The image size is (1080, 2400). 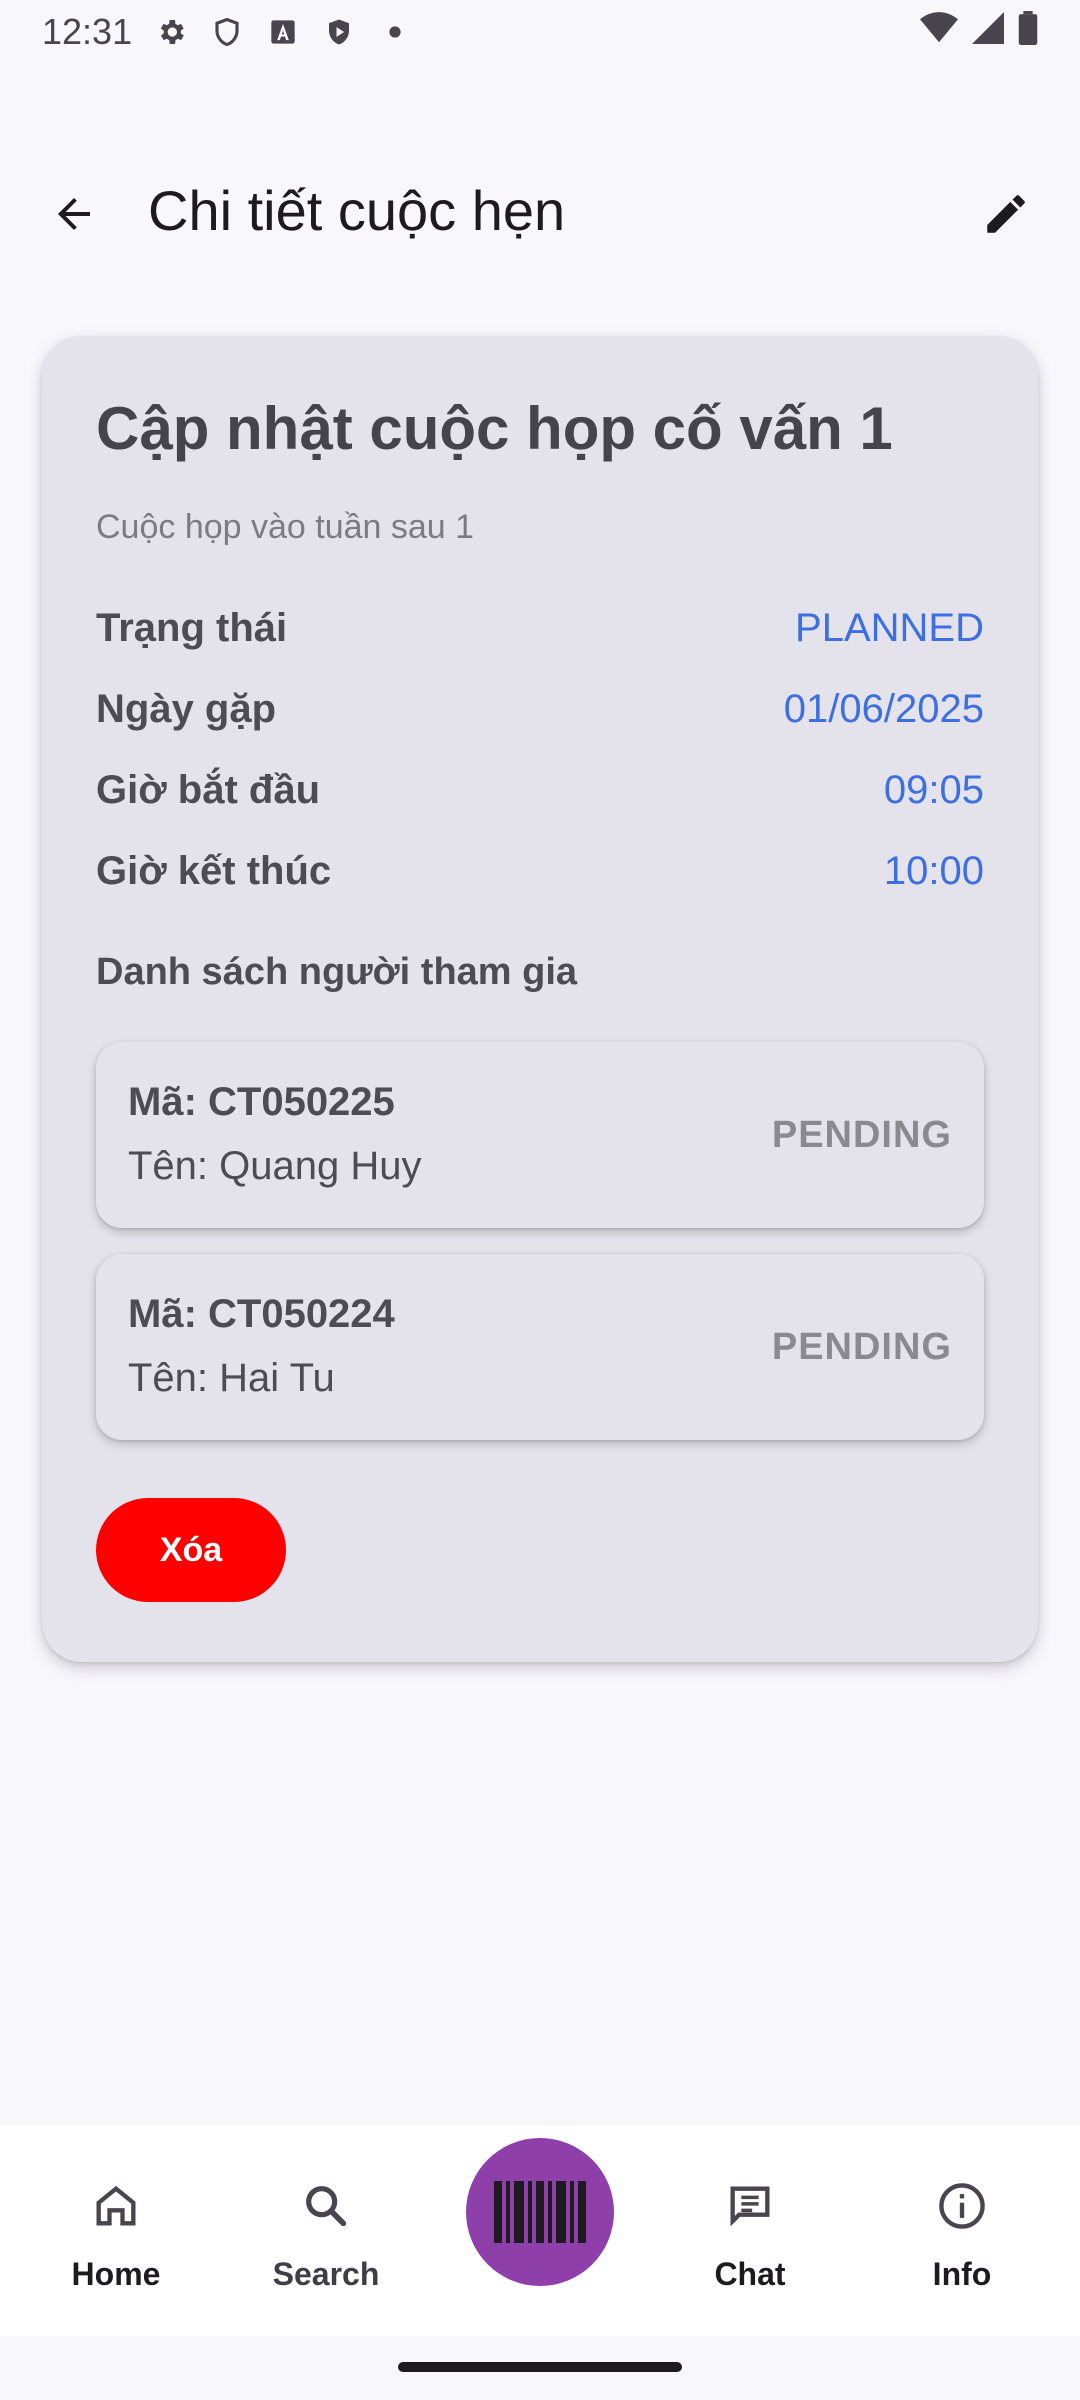 What do you see at coordinates (192, 627) in the screenshot?
I see `status-label: Trạng thái` at bounding box center [192, 627].